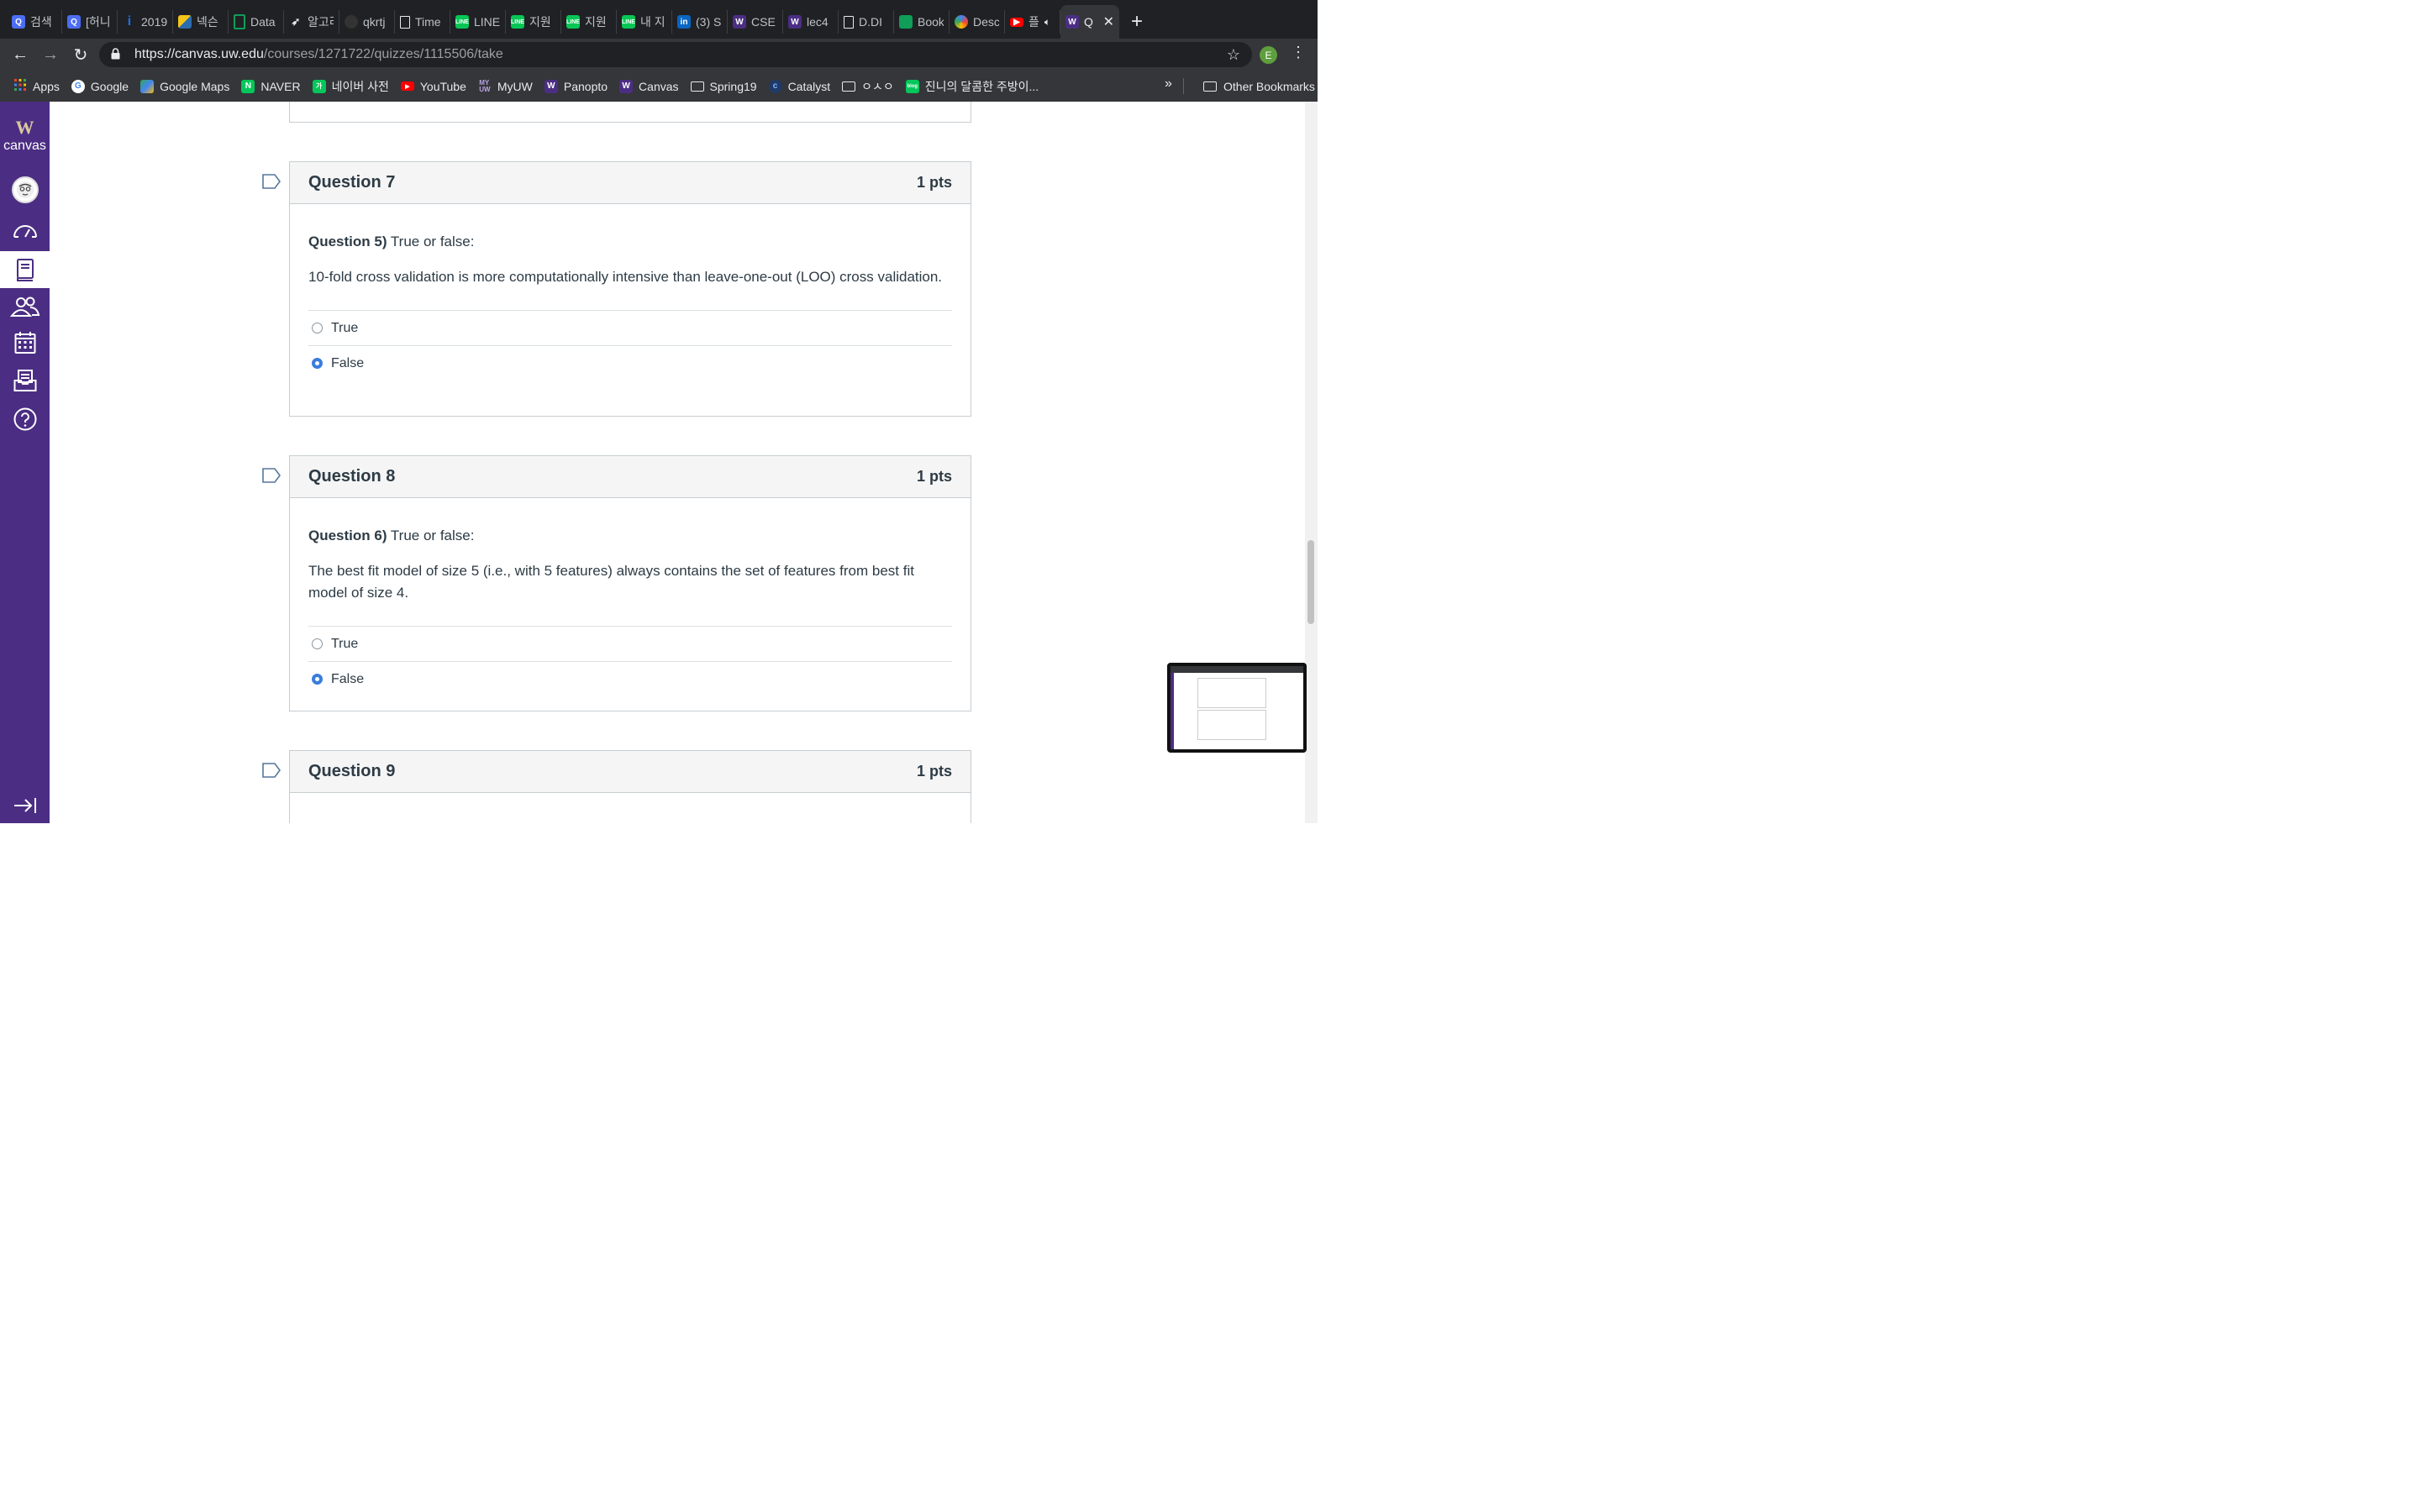  I want to click on question-points: 1 pts, so click(934, 771).